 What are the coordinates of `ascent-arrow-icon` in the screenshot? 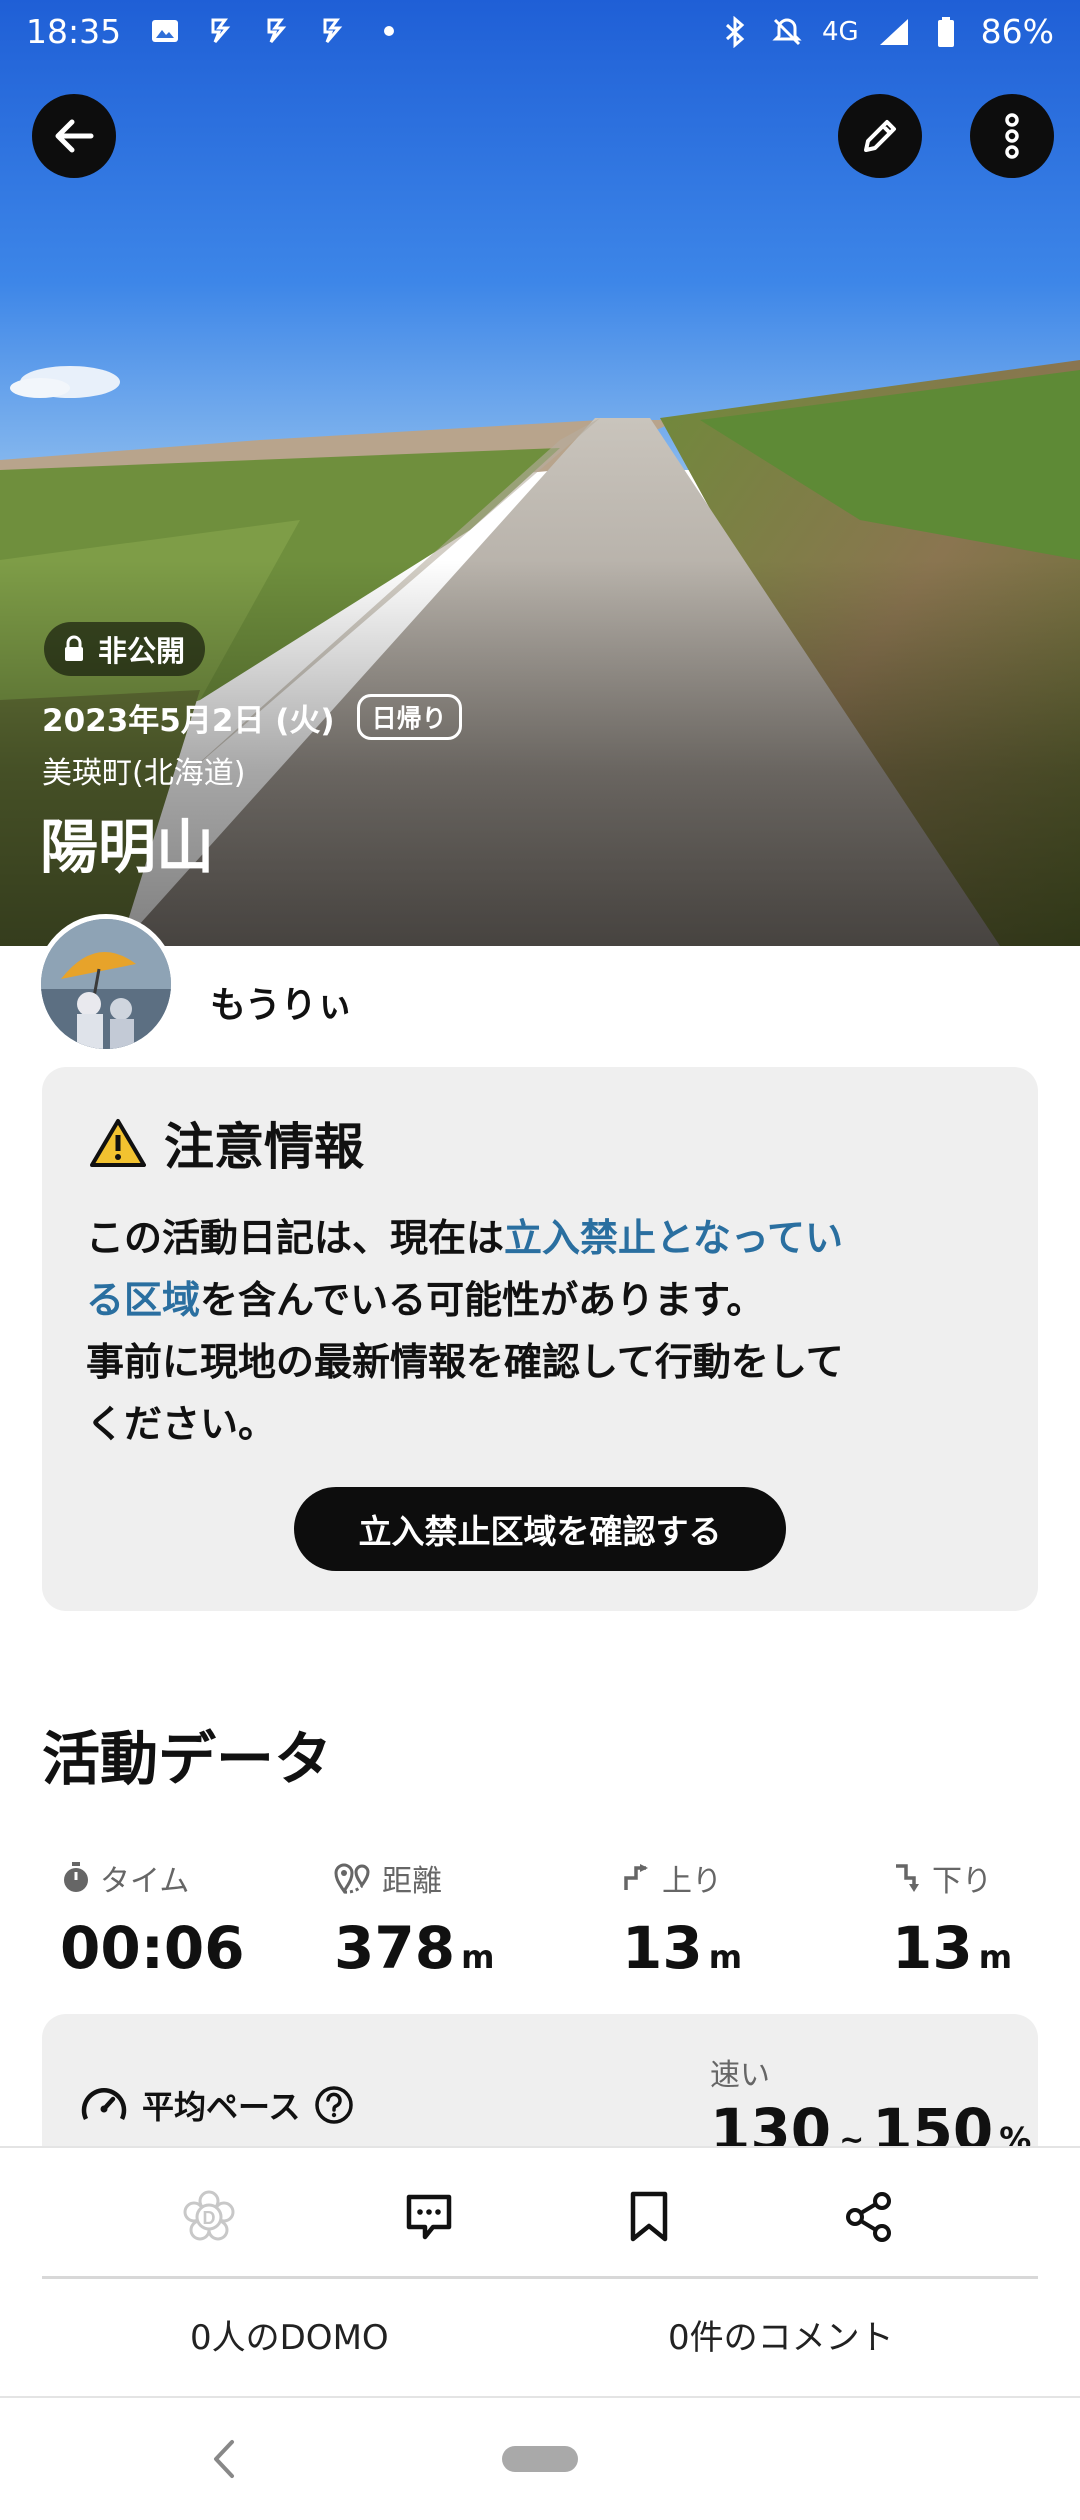 It's located at (636, 1877).